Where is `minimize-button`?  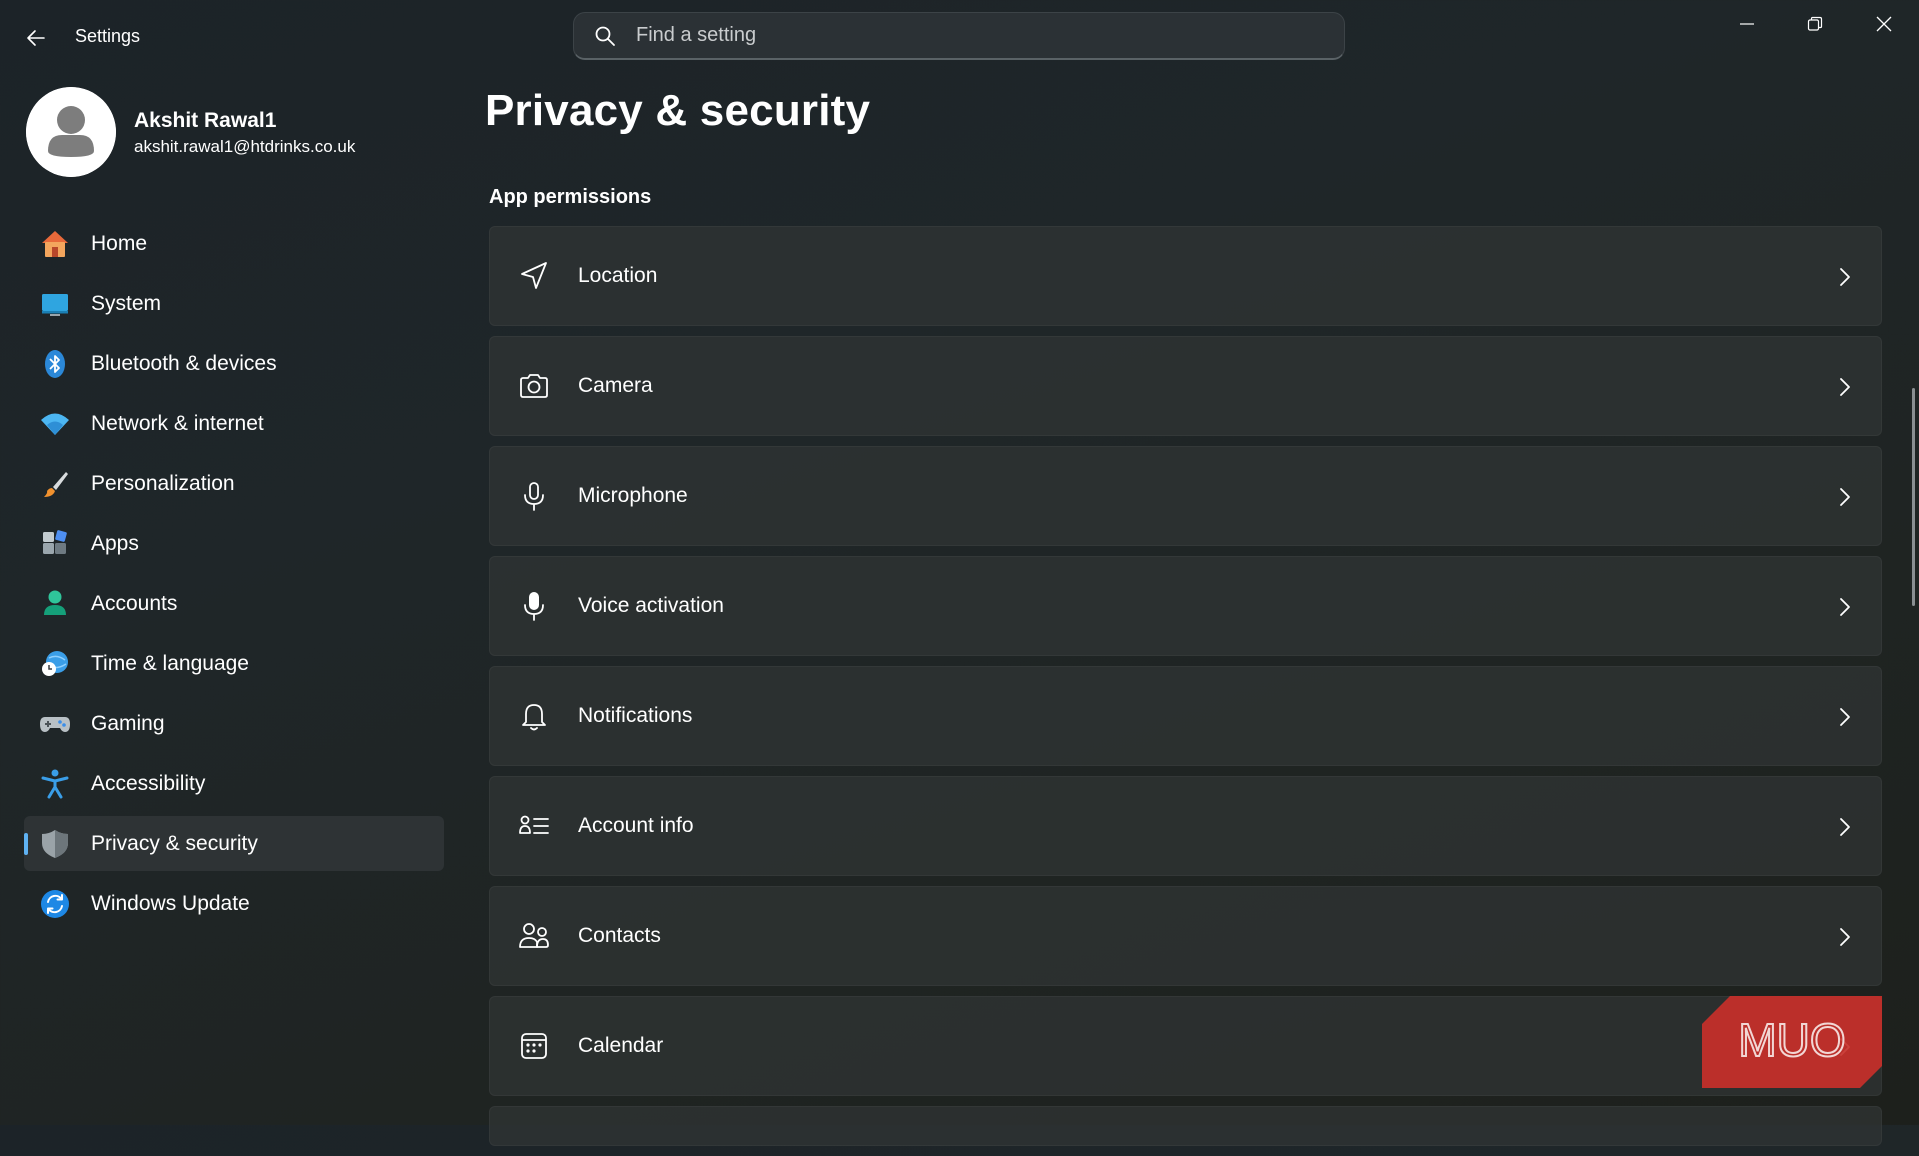
minimize-button is located at coordinates (1747, 24).